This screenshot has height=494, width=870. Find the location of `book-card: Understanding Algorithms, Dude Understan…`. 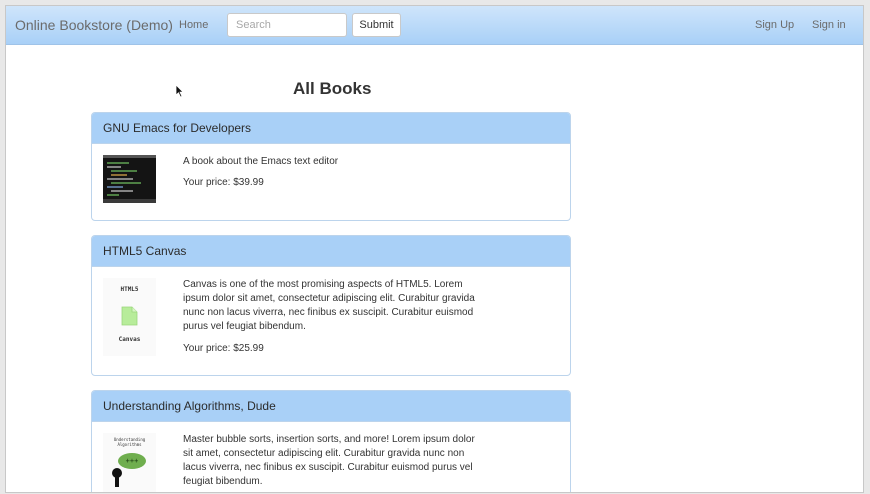

book-card: Understanding Algorithms, Dude Understan… is located at coordinates (331, 441).